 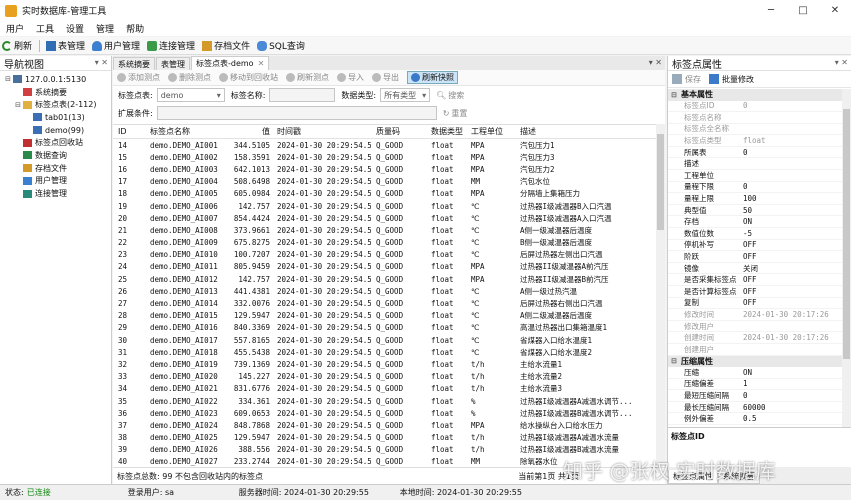 What do you see at coordinates (247, 131) in the screenshot?
I see `column-header-value: 值` at bounding box center [247, 131].